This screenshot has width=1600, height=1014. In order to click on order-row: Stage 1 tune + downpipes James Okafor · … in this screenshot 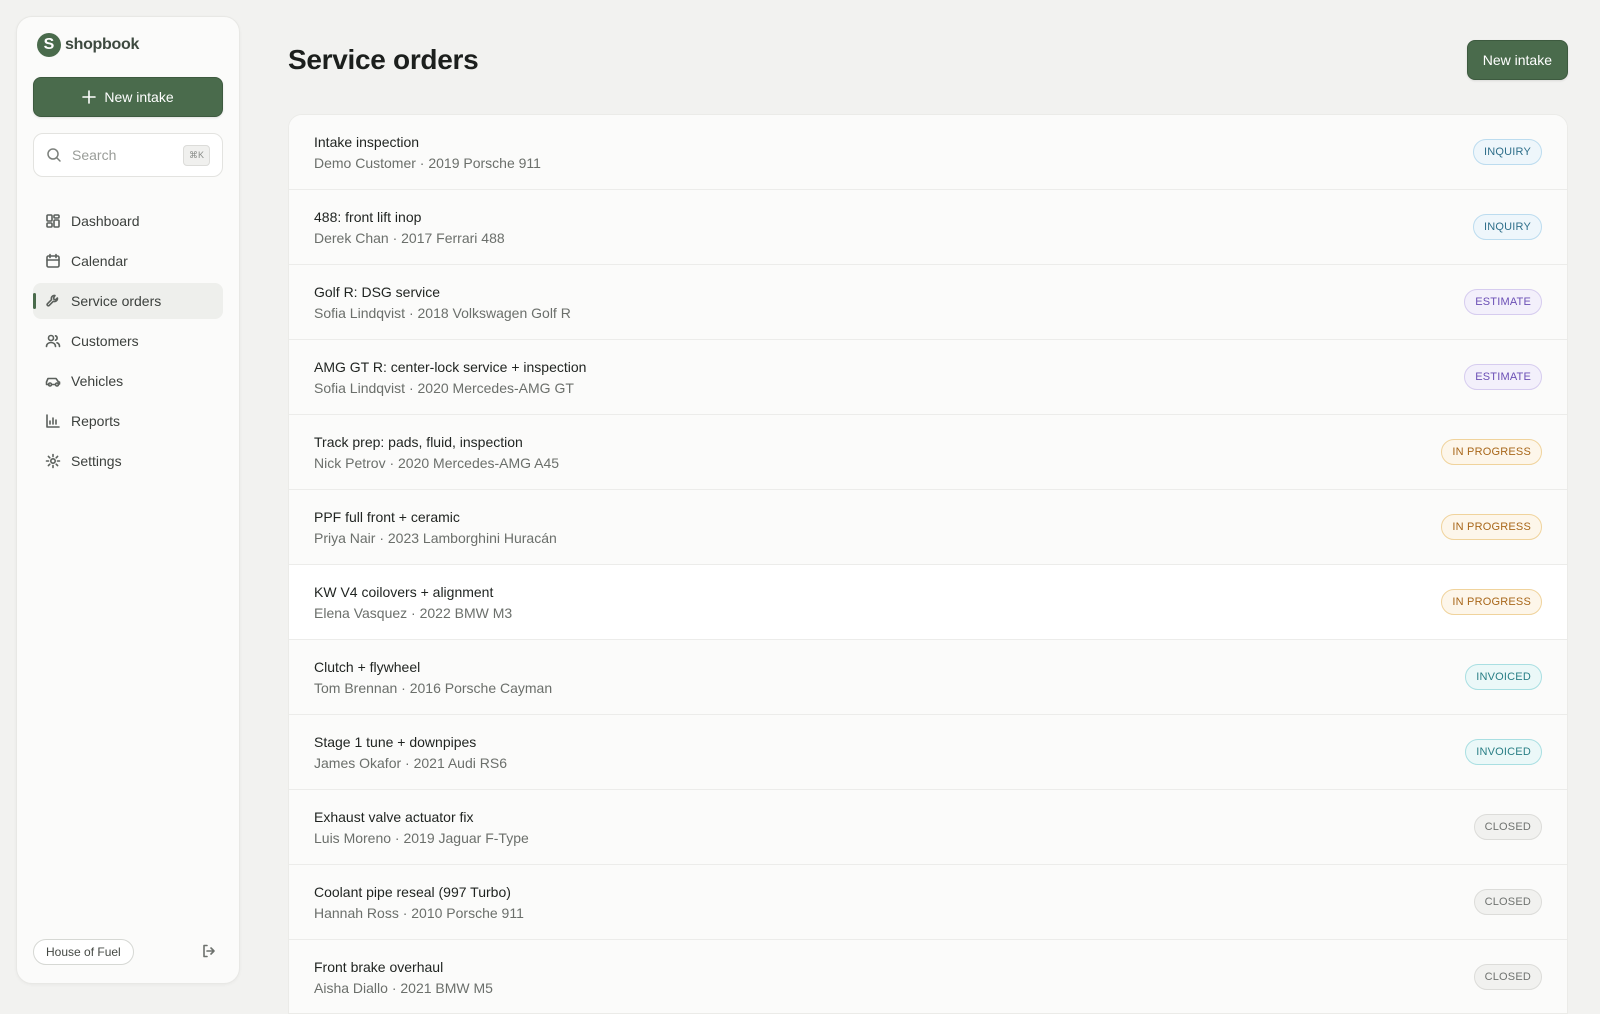, I will do `click(928, 752)`.